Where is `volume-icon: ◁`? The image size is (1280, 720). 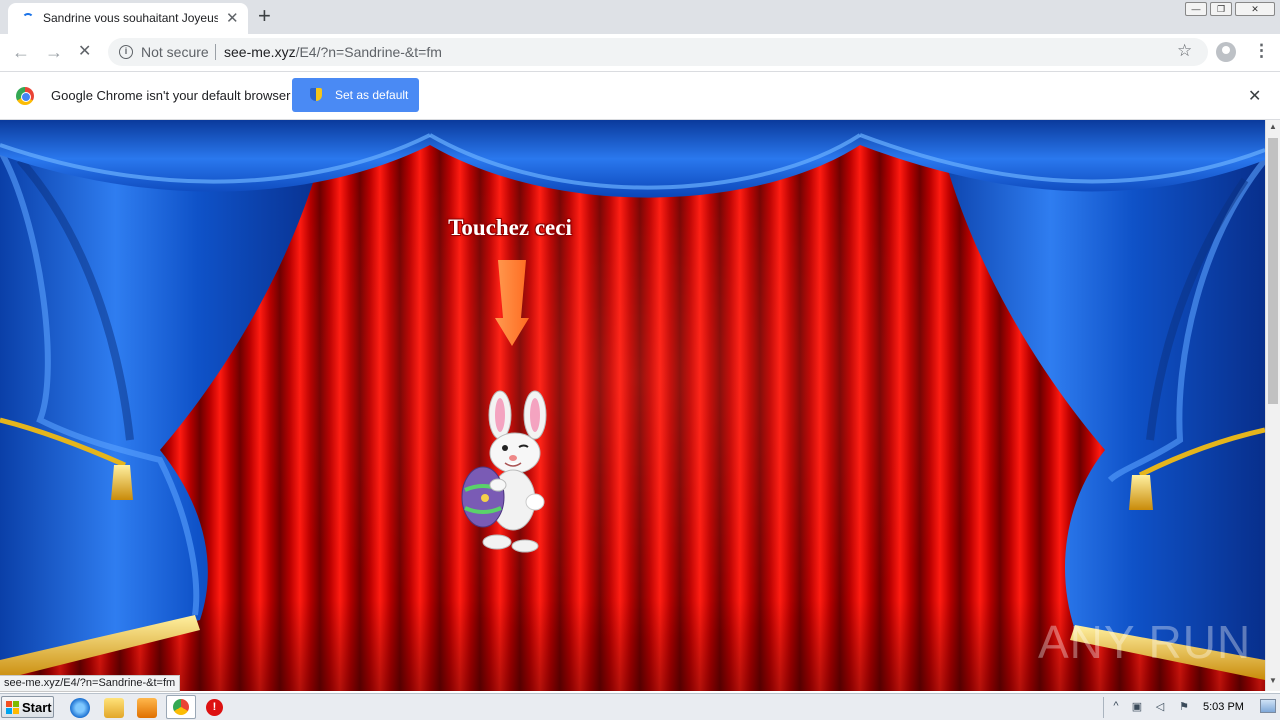
volume-icon: ◁ is located at coordinates (1160, 707).